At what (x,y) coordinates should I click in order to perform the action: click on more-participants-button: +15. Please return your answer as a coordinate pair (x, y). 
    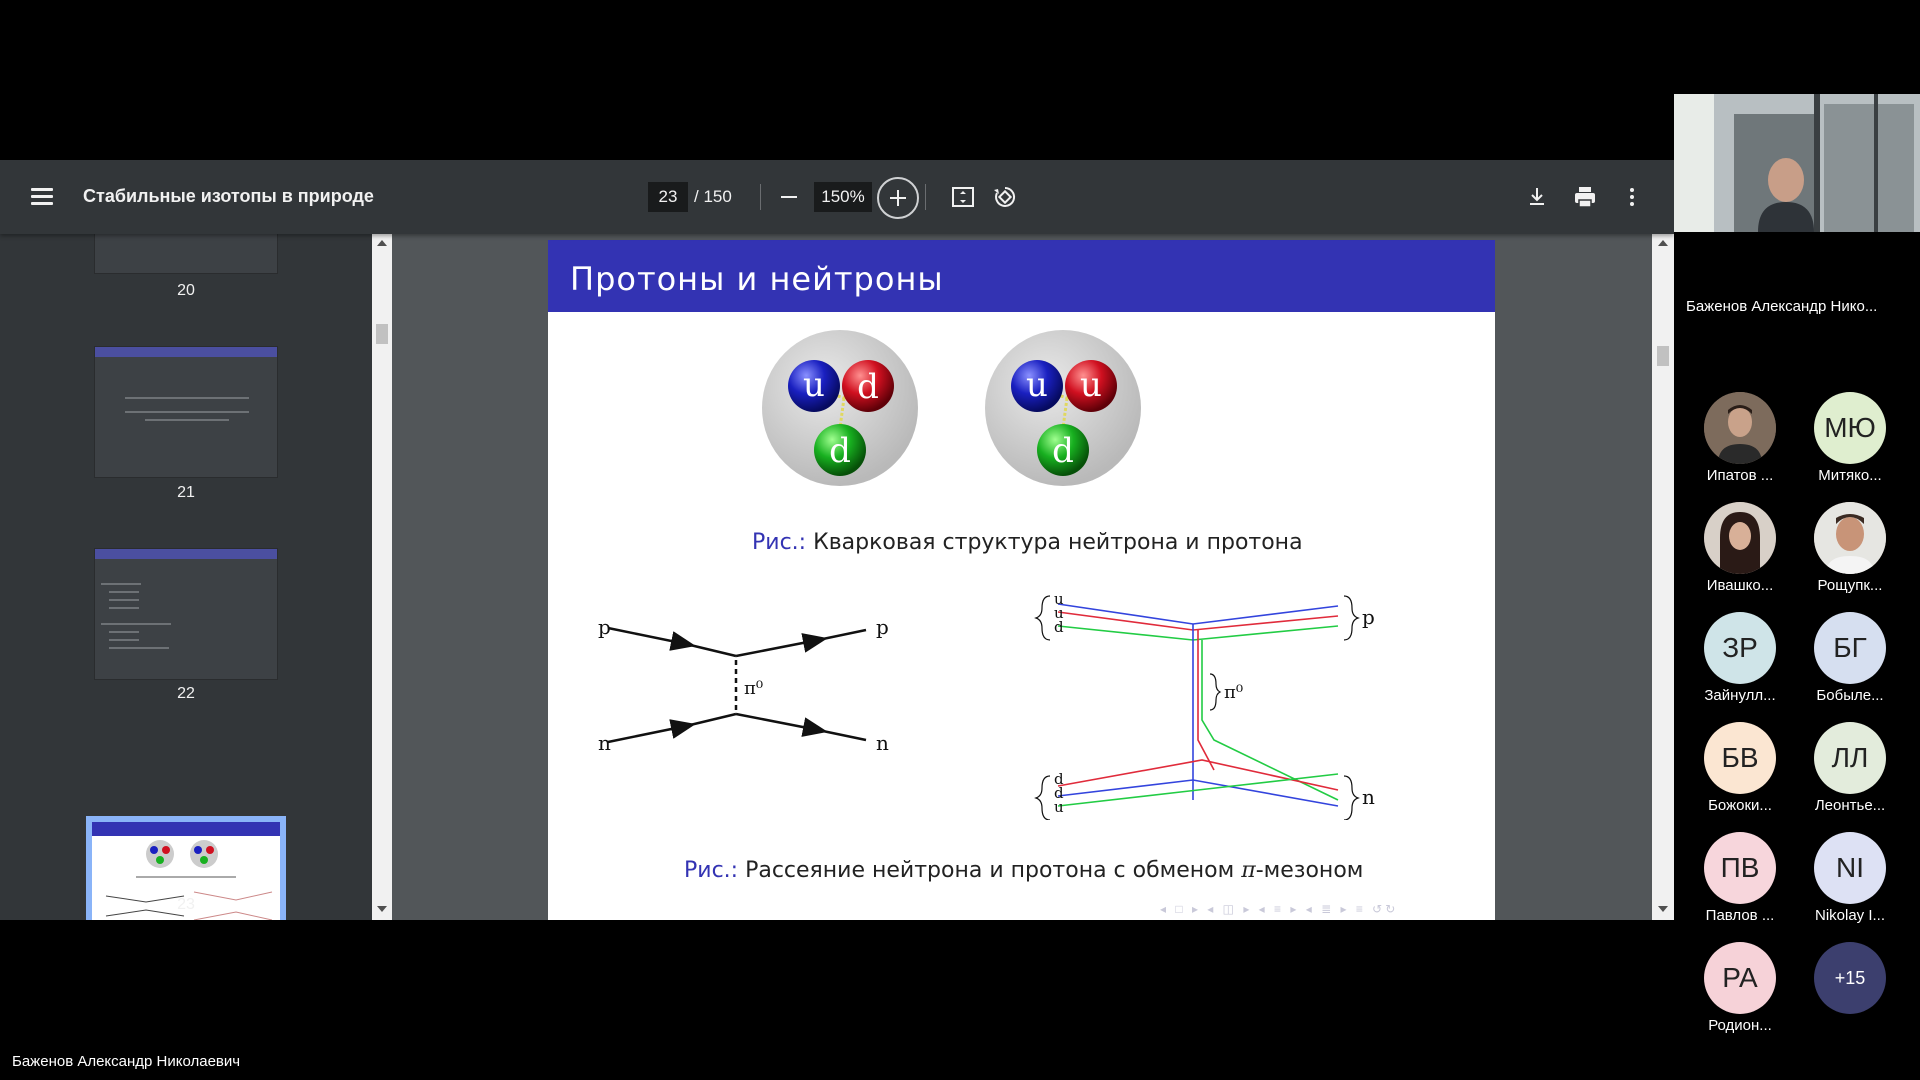
    Looking at the image, I should click on (1850, 978).